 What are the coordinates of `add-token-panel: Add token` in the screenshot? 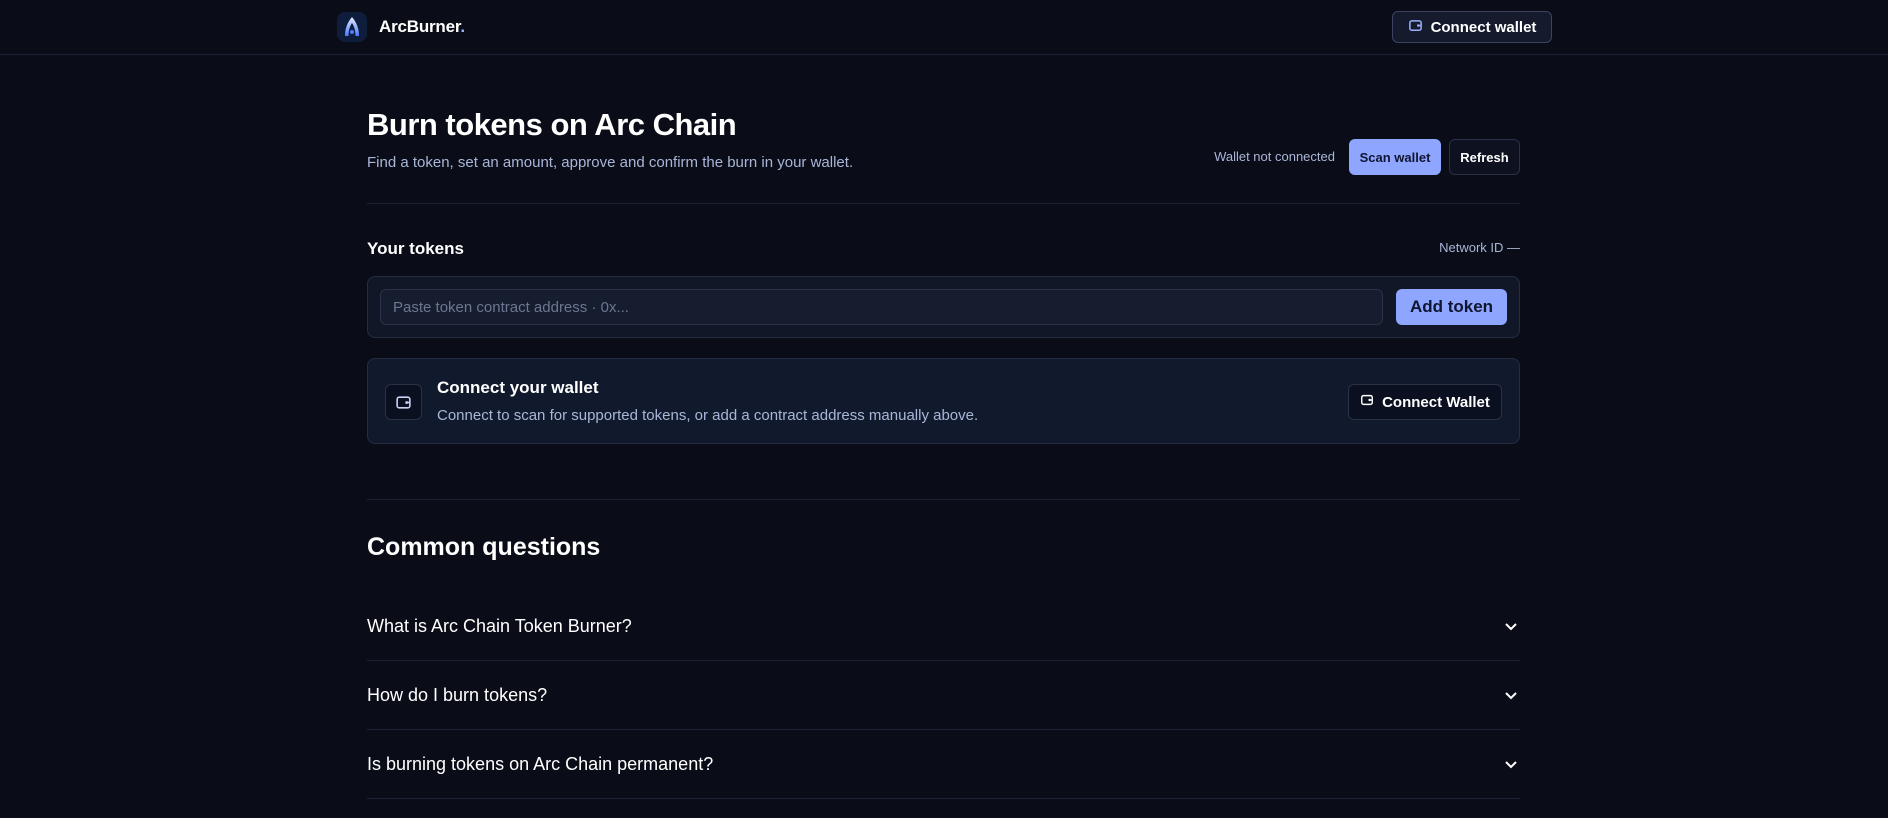 It's located at (943, 307).